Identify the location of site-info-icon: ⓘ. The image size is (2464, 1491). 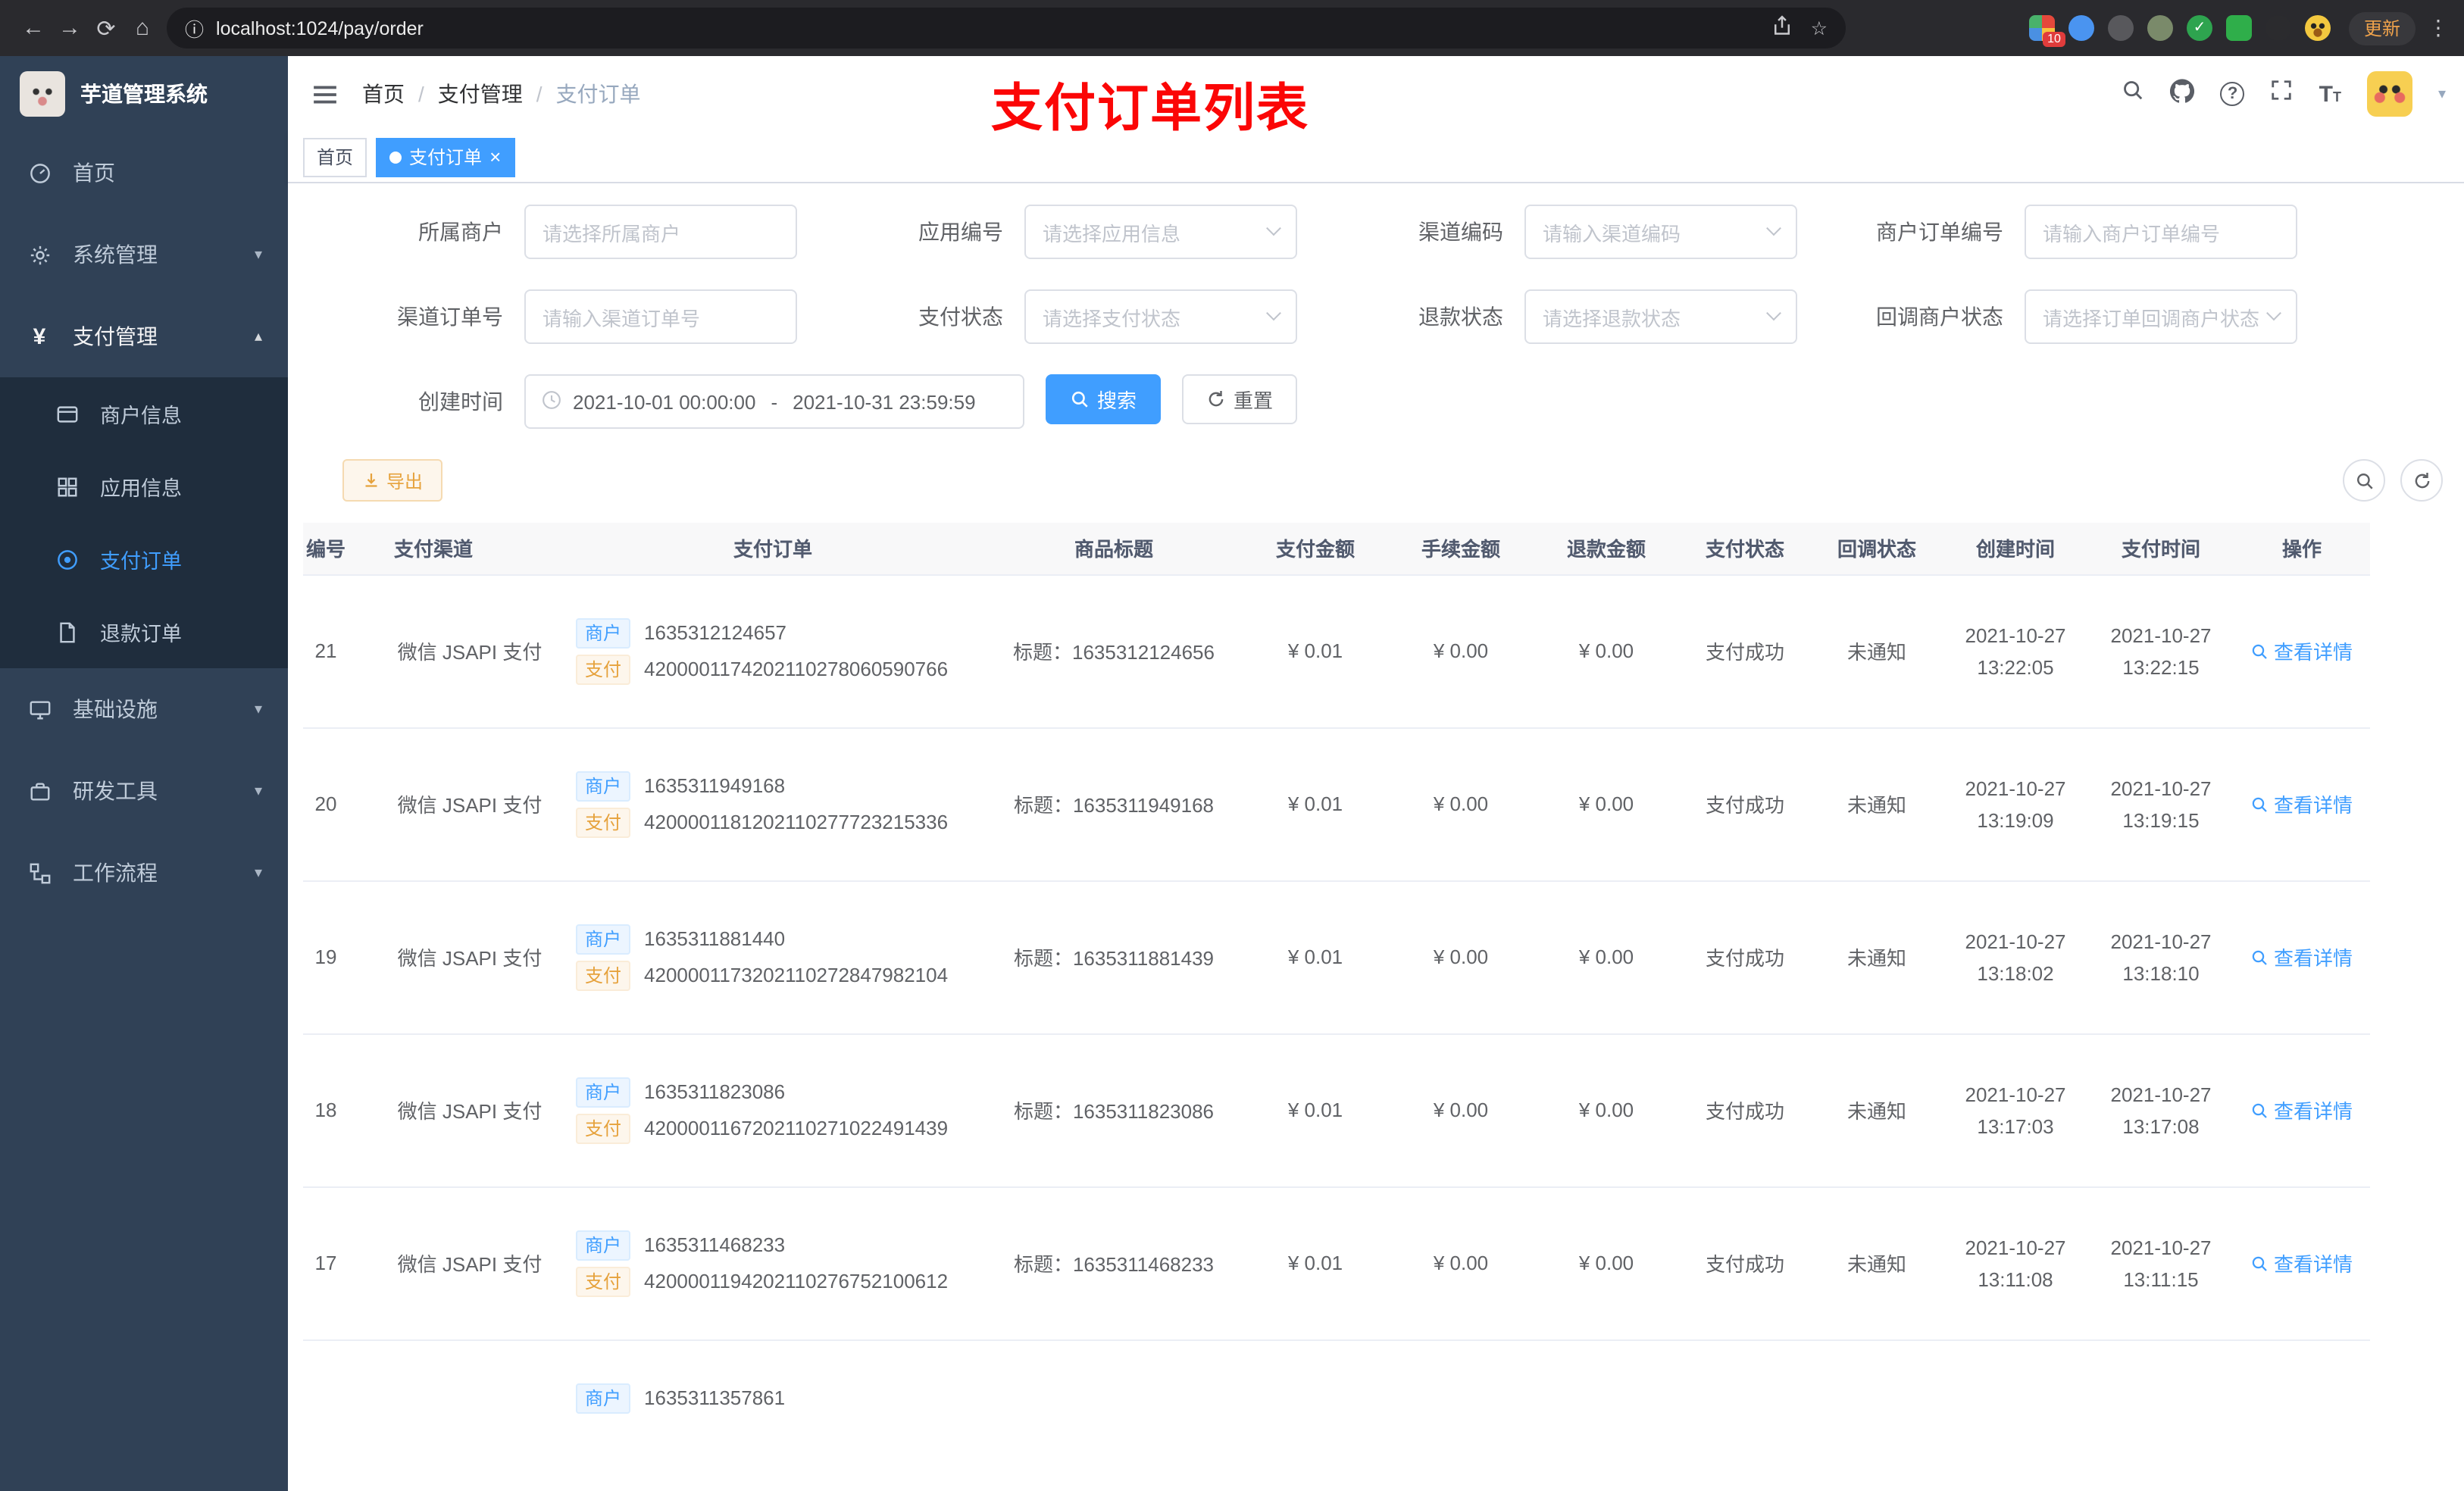
(194, 28).